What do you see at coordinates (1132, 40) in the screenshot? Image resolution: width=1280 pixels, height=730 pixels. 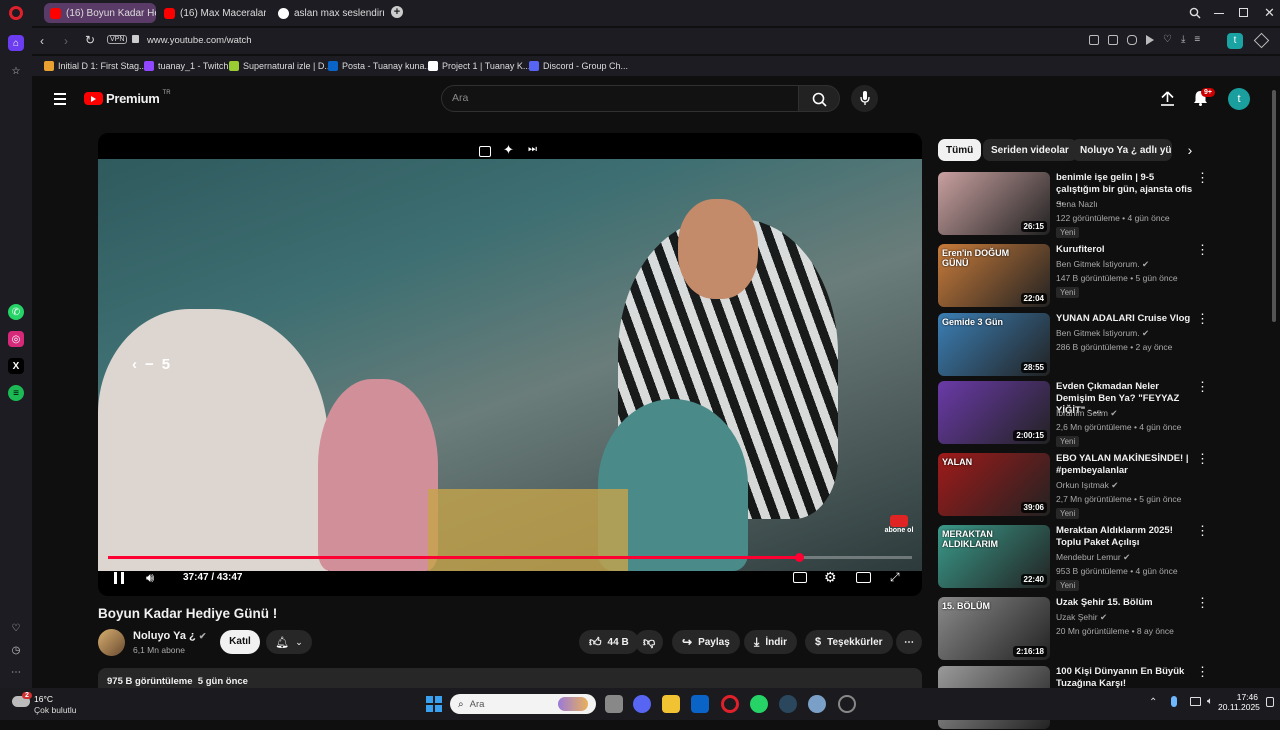 I see `shield-icon` at bounding box center [1132, 40].